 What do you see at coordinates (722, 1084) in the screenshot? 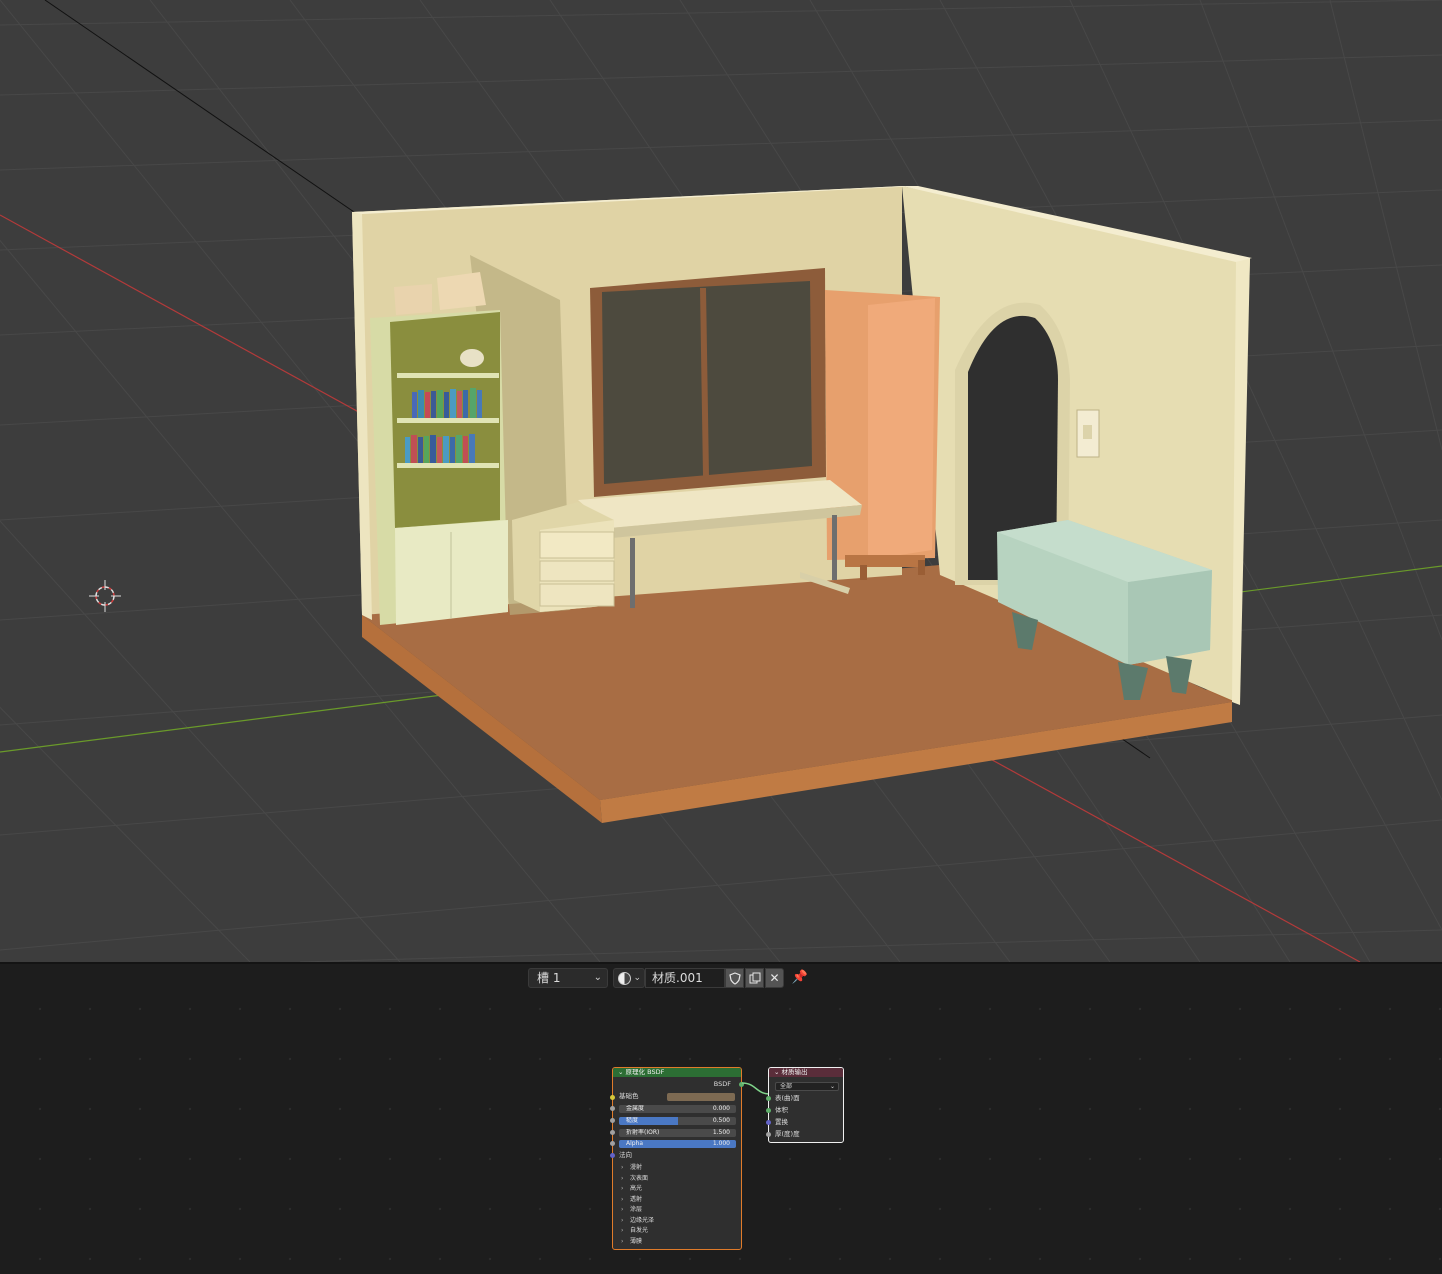
I see `bsdf-output-label: BSDF` at bounding box center [722, 1084].